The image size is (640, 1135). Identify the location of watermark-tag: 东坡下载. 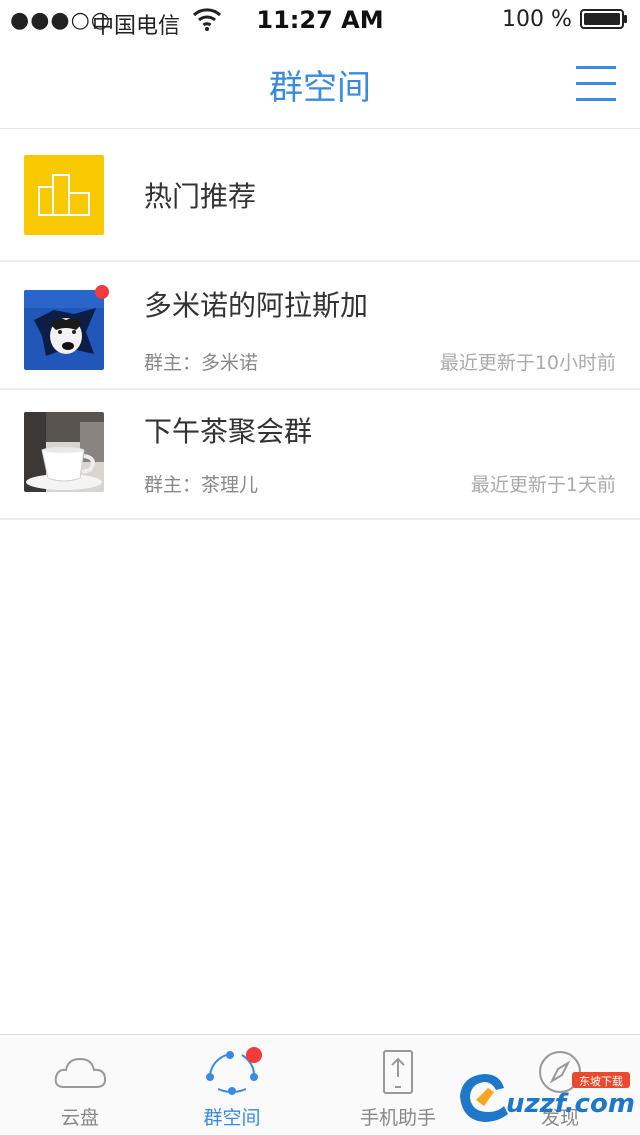
(601, 1081).